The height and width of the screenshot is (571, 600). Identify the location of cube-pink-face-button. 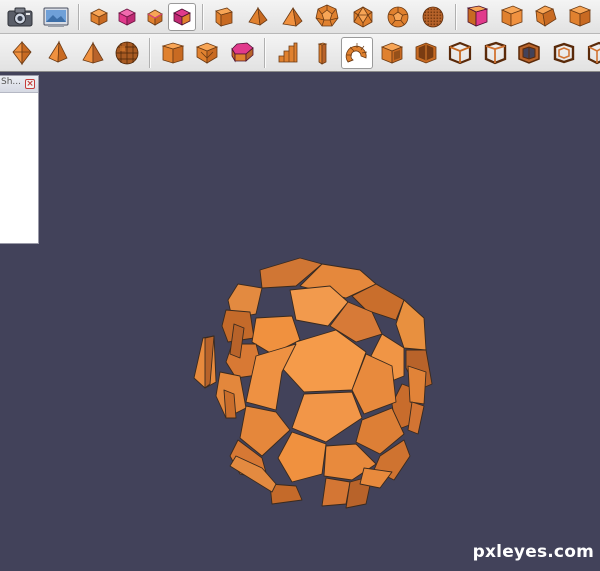
(477, 16).